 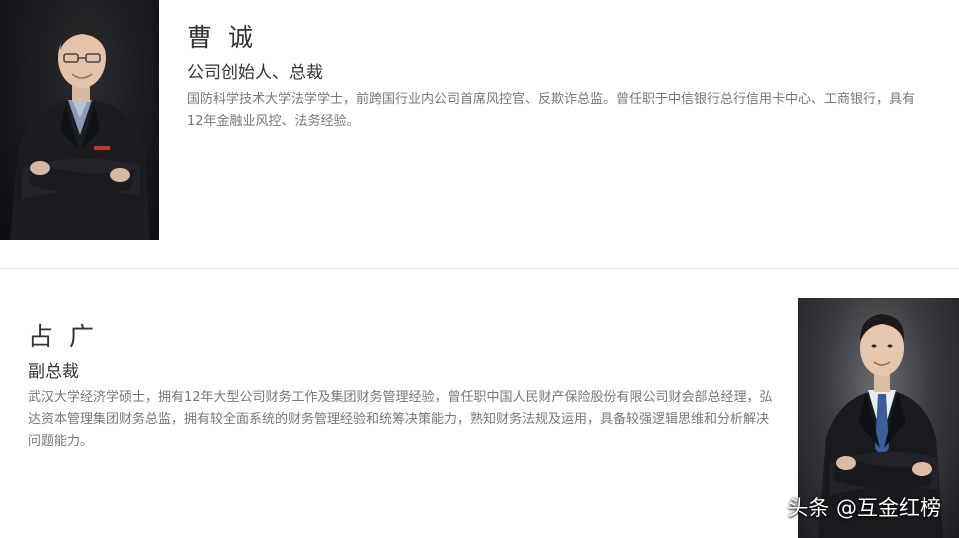 What do you see at coordinates (222, 37) in the screenshot?
I see `person-name: 曹 诚` at bounding box center [222, 37].